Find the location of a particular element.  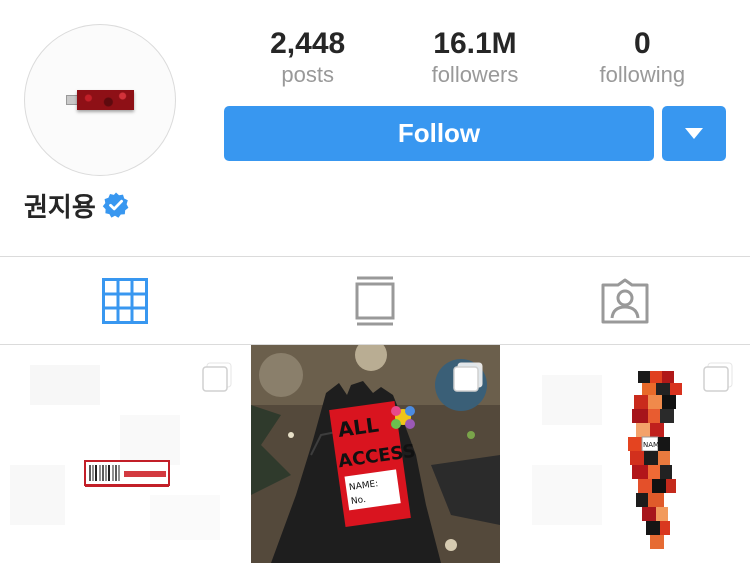

suggestions-dropdown-button is located at coordinates (694, 133).